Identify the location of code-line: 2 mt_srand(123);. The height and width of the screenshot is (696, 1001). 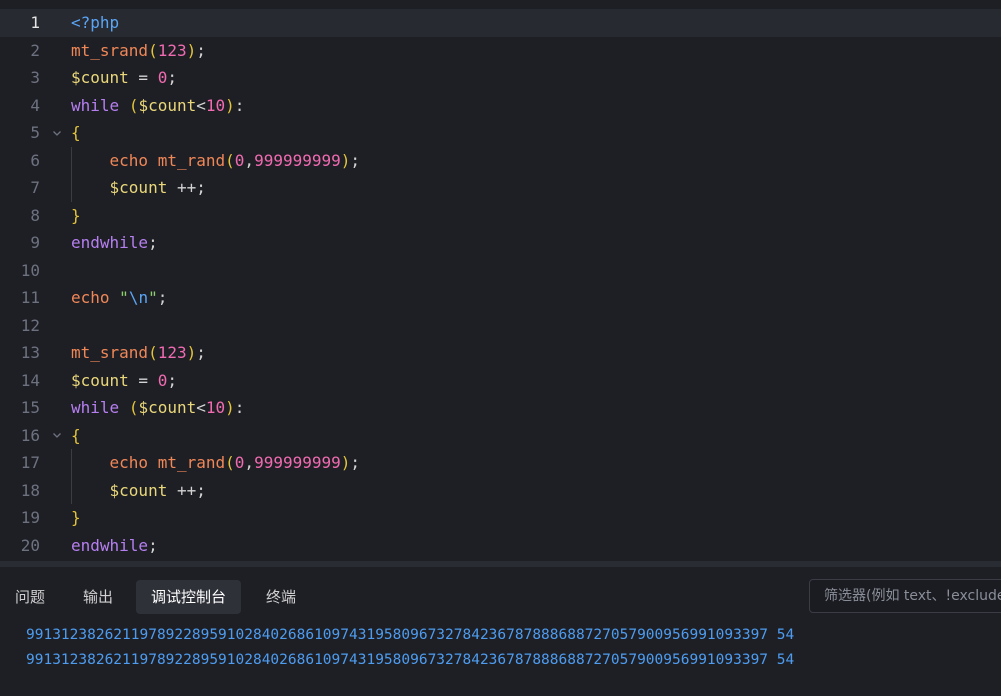
(500, 51).